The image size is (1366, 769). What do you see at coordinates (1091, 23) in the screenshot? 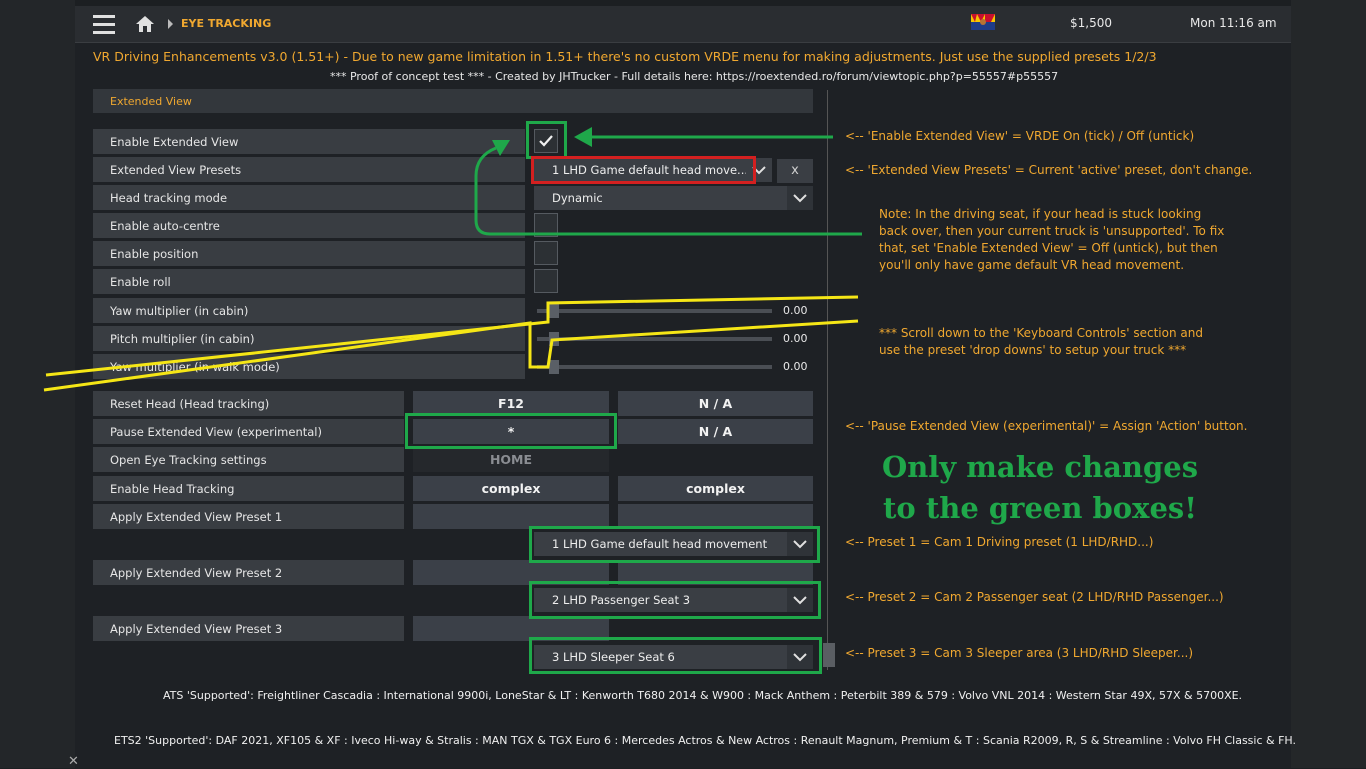
I see `money-balance: $1,500` at bounding box center [1091, 23].